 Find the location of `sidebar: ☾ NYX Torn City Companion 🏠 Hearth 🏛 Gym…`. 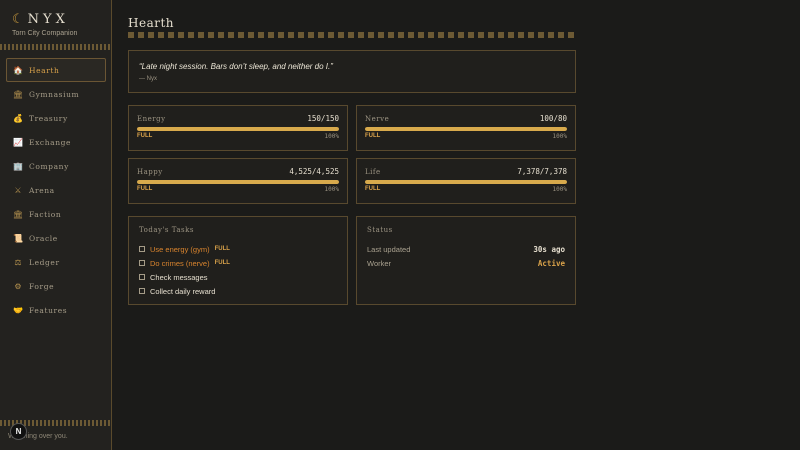

sidebar: ☾ NYX Torn City Companion 🏠 Hearth 🏛 Gym… is located at coordinates (56, 225).